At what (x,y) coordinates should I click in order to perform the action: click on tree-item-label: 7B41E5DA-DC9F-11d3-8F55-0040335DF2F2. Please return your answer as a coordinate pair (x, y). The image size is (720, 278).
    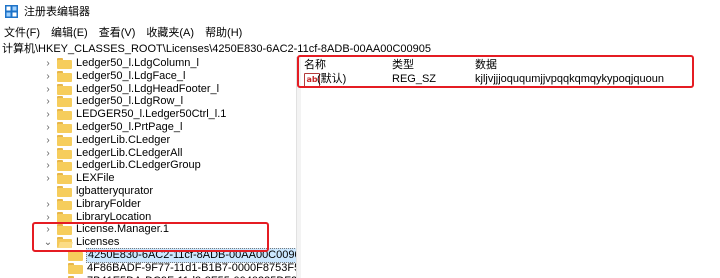
    Looking at the image, I should click on (191, 276).